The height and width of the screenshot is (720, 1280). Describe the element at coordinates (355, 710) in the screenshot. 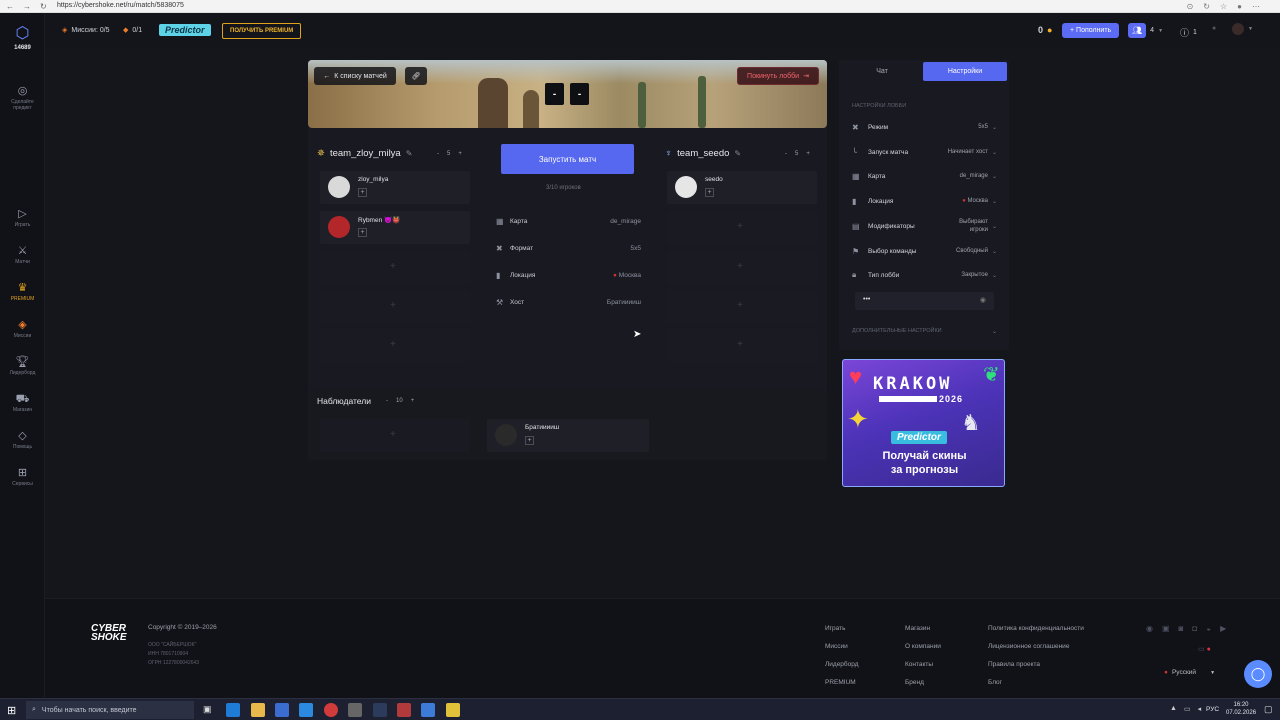

I see `settings-icon` at that location.